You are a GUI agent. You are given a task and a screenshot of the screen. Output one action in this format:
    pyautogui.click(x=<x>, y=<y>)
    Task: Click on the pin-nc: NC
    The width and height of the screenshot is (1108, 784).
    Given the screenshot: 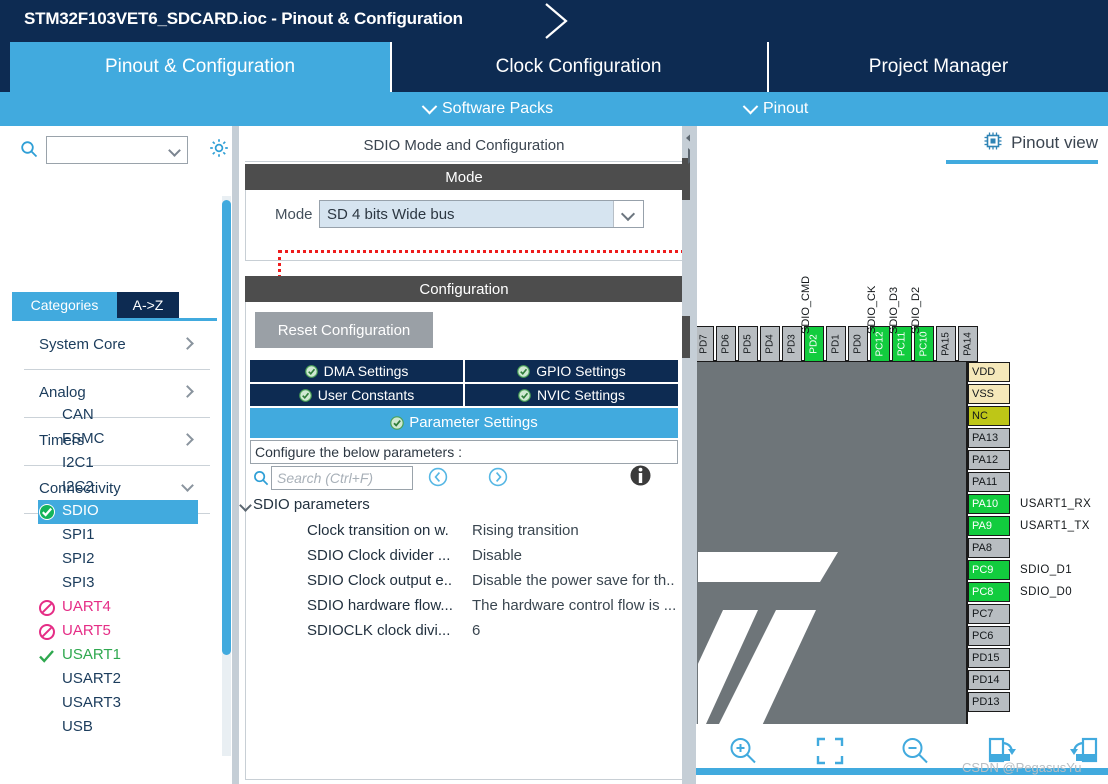 What is the action you would take?
    pyautogui.click(x=989, y=416)
    